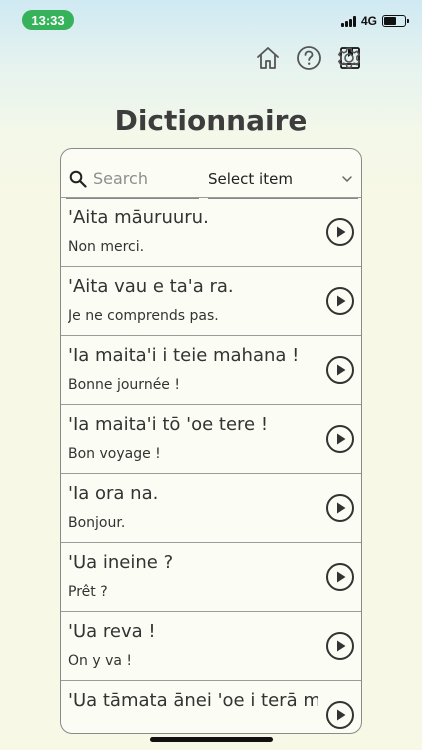 This screenshot has height=750, width=422. I want to click on help-button, so click(309, 58).